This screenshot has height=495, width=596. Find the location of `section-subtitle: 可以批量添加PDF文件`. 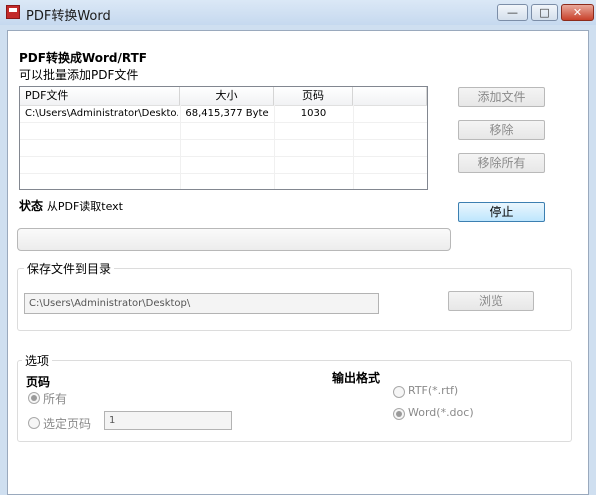

section-subtitle: 可以批量添加PDF文件 is located at coordinates (79, 75).